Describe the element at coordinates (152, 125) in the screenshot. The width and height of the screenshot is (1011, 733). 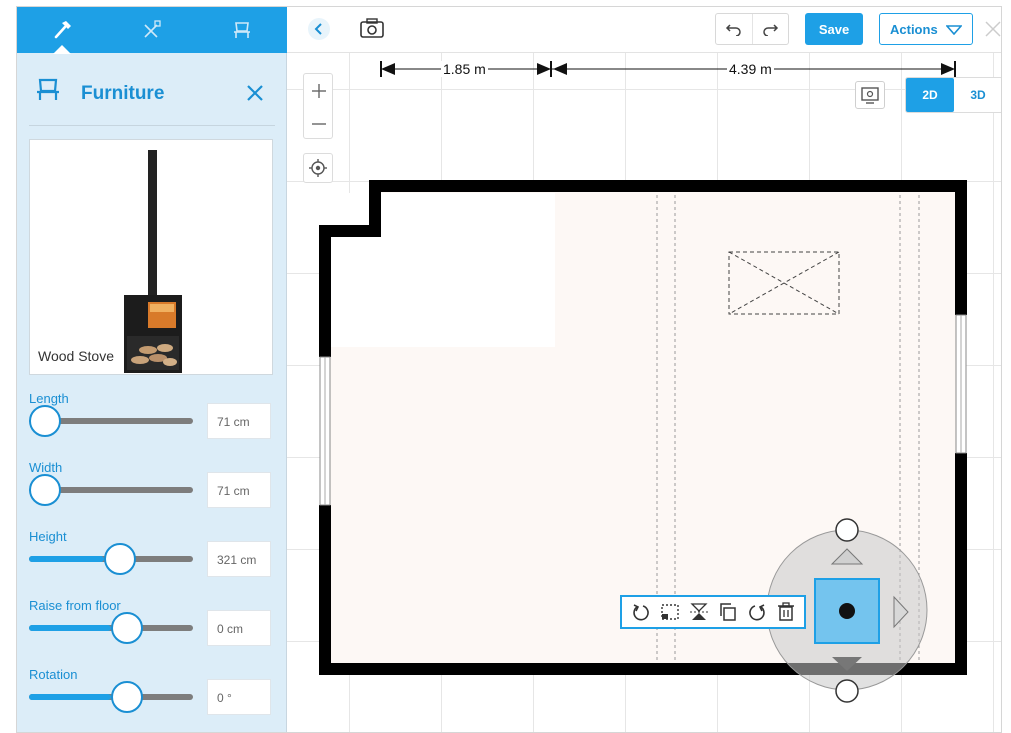
I see `divider` at that location.